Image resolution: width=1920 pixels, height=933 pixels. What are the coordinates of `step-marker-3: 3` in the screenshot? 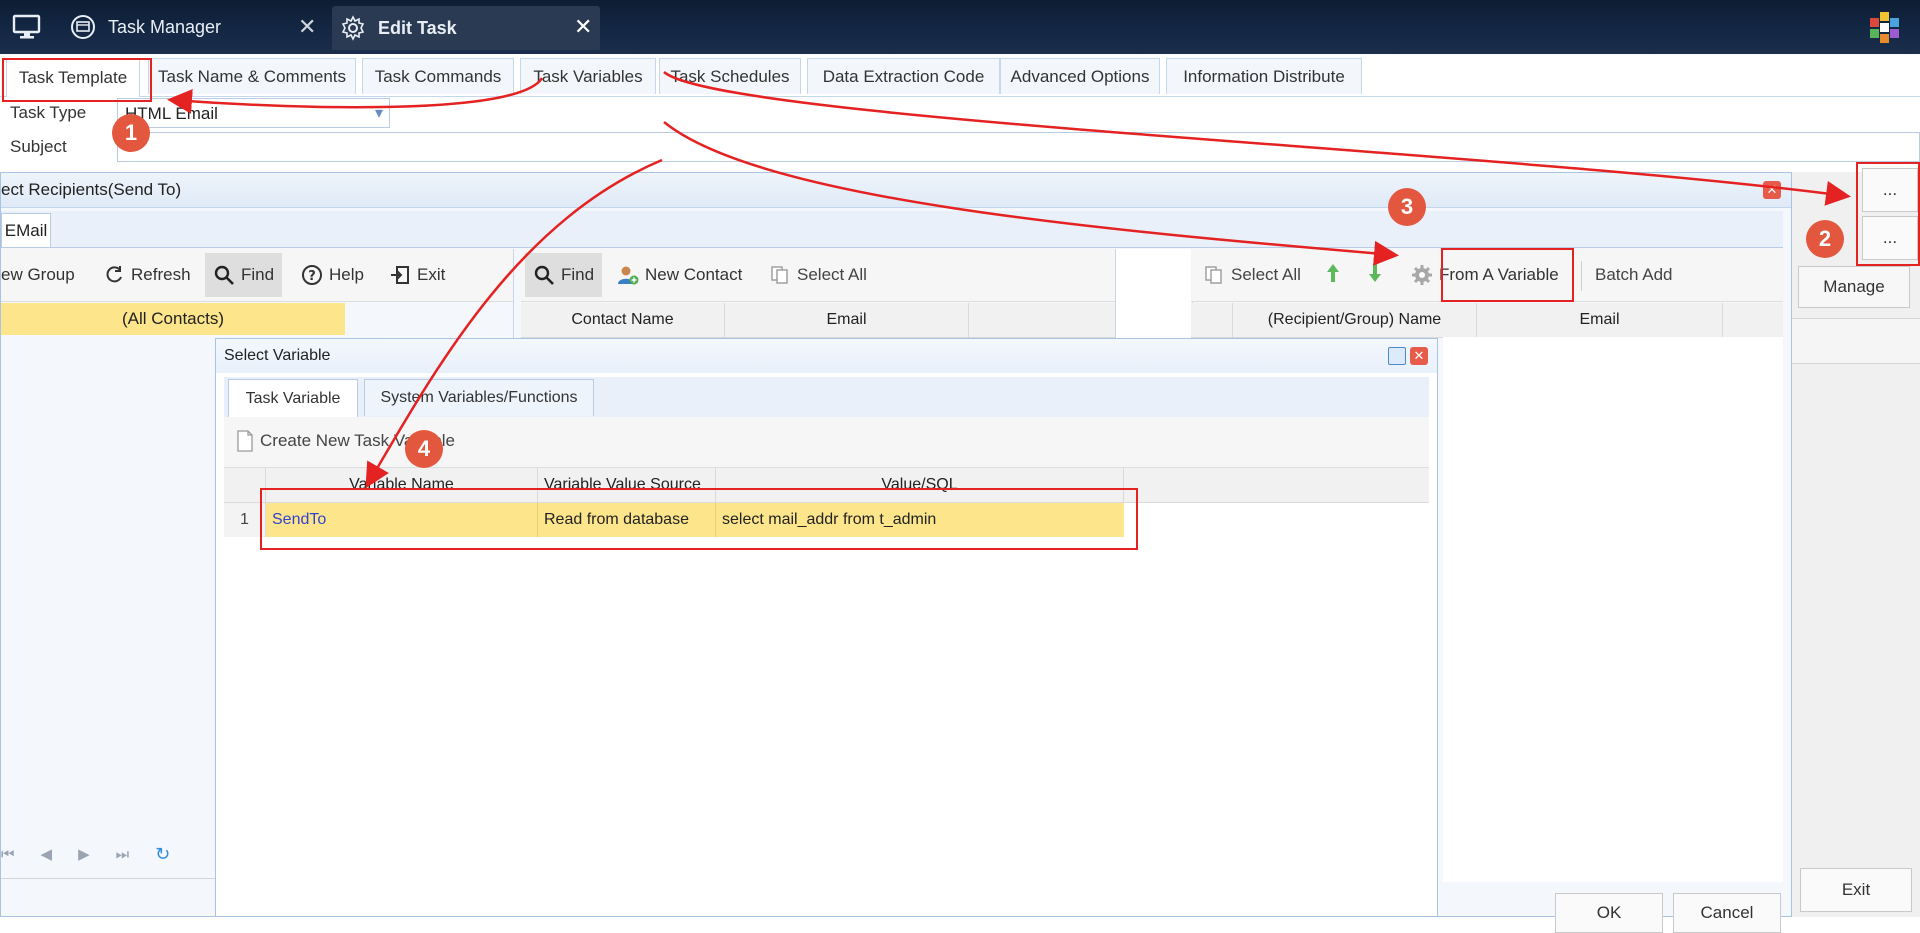 It's located at (1407, 207).